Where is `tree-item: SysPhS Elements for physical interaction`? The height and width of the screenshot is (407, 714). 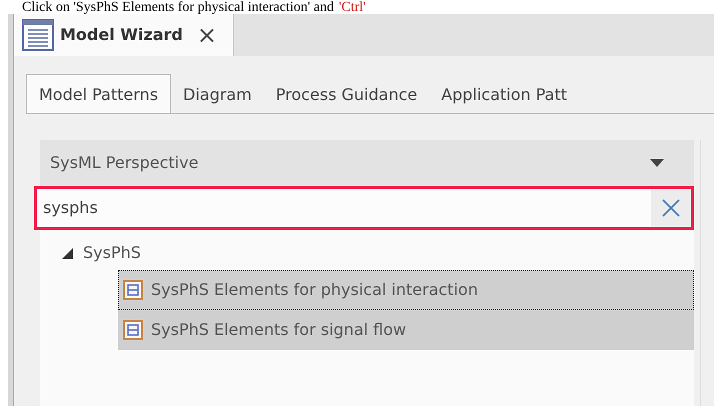
tree-item: SysPhS Elements for physical interaction is located at coordinates (406, 290).